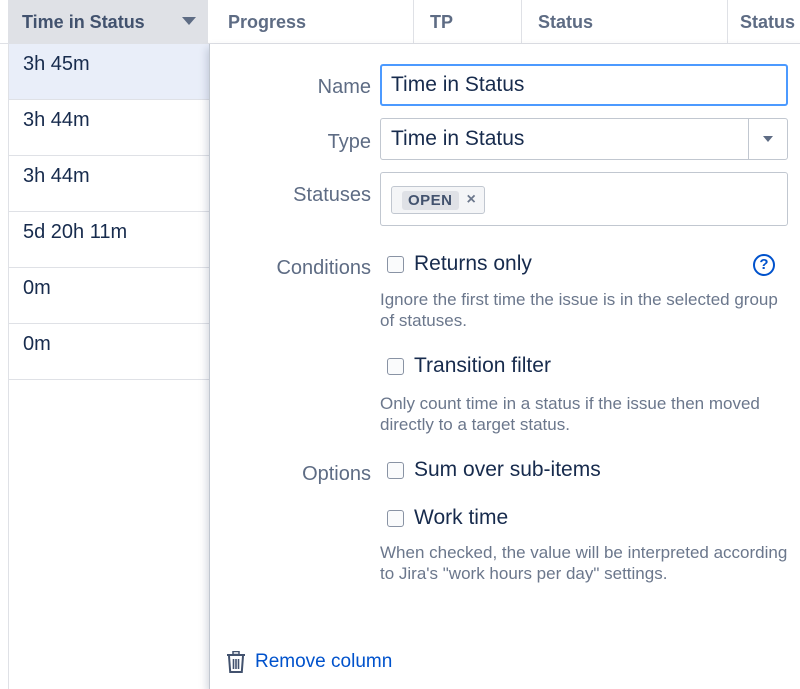 This screenshot has width=800, height=689. What do you see at coordinates (764, 265) in the screenshot?
I see `question-circle-icon: ?` at bounding box center [764, 265].